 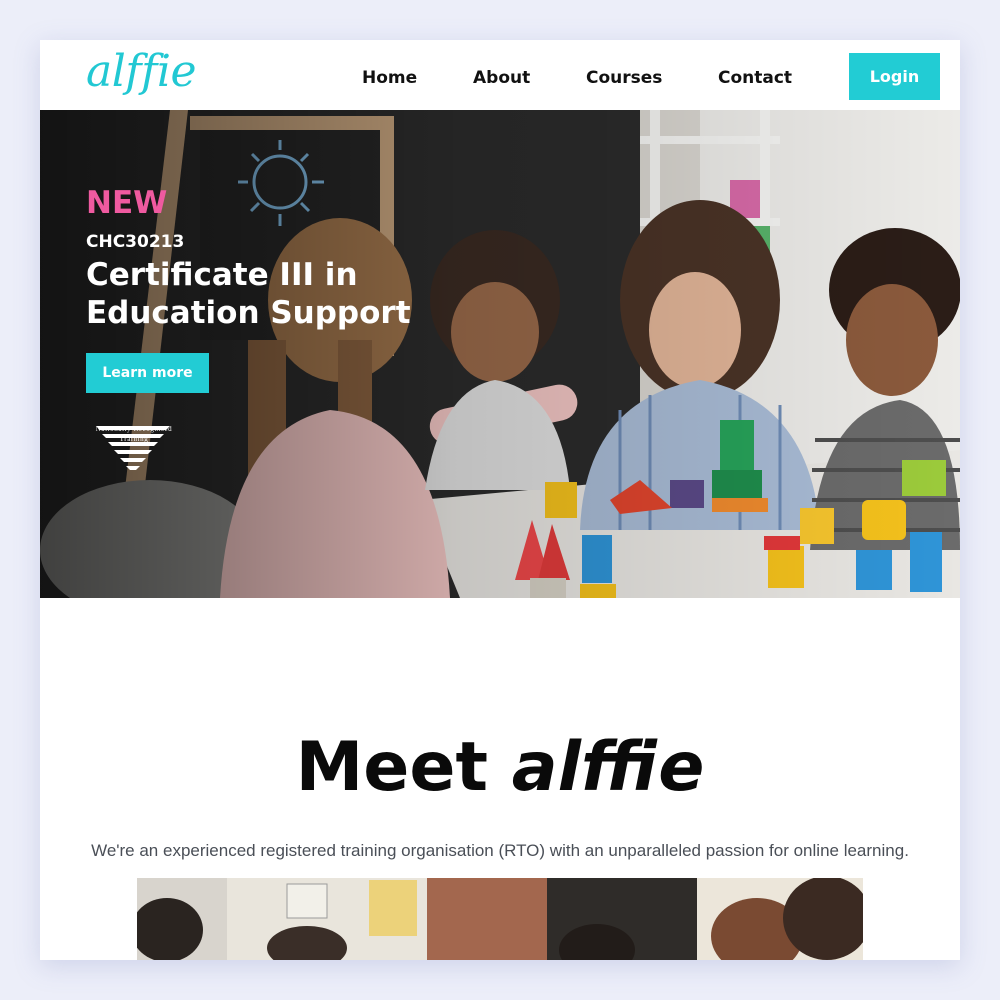 I want to click on learn-more-button: Learn more, so click(x=147, y=373).